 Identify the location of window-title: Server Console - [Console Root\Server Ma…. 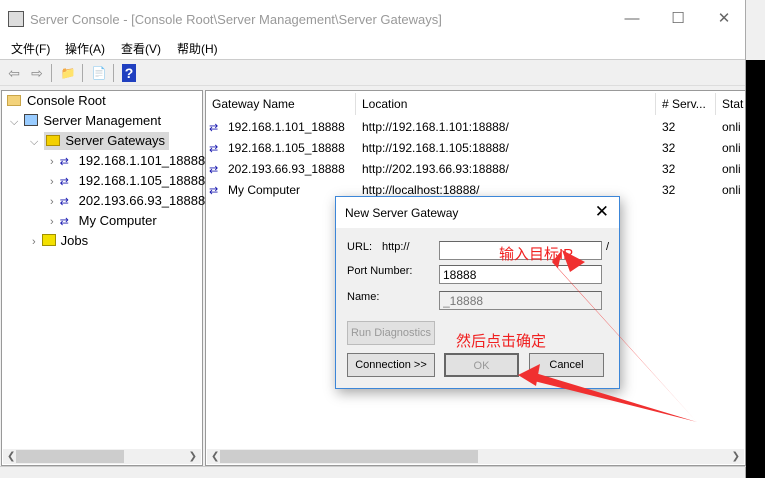
(236, 19).